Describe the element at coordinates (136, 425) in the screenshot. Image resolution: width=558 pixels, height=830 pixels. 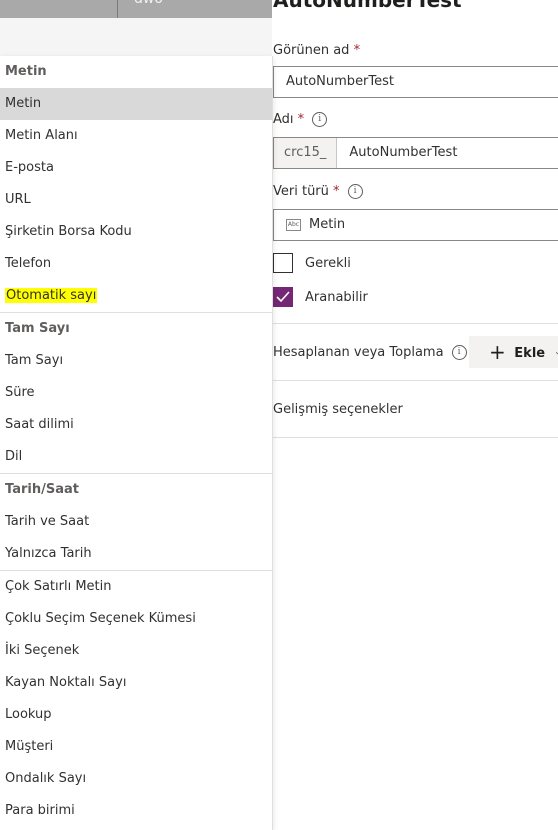
I see `list-item: Saat dilimi` at that location.